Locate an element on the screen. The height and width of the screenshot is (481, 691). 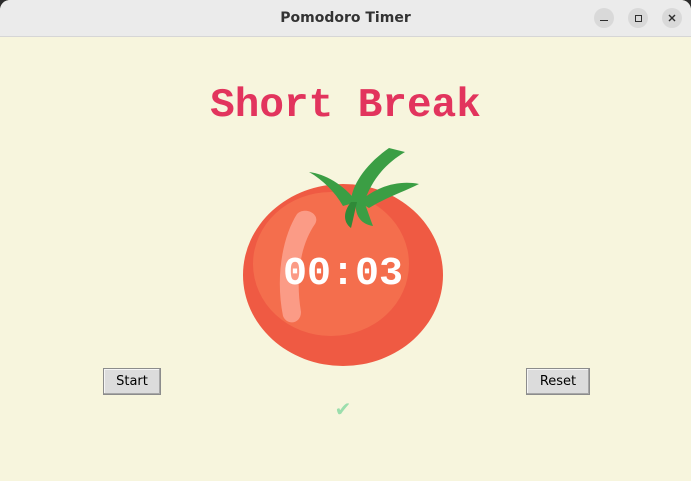
window-title: Pomodoro Timer is located at coordinates (345, 18).